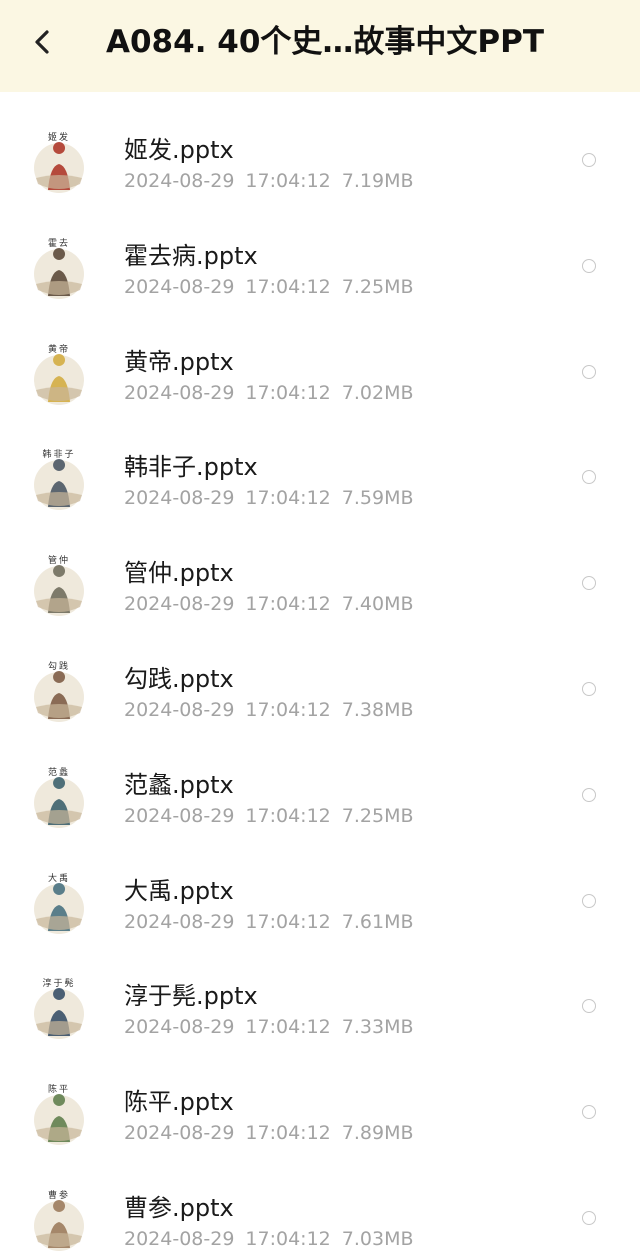 Image resolution: width=640 pixels, height=1257 pixels. I want to click on file-list-item: 韩非子 韩非子.pptx 2024-08-29 17:04:12 7.59MB, so click(320, 462).